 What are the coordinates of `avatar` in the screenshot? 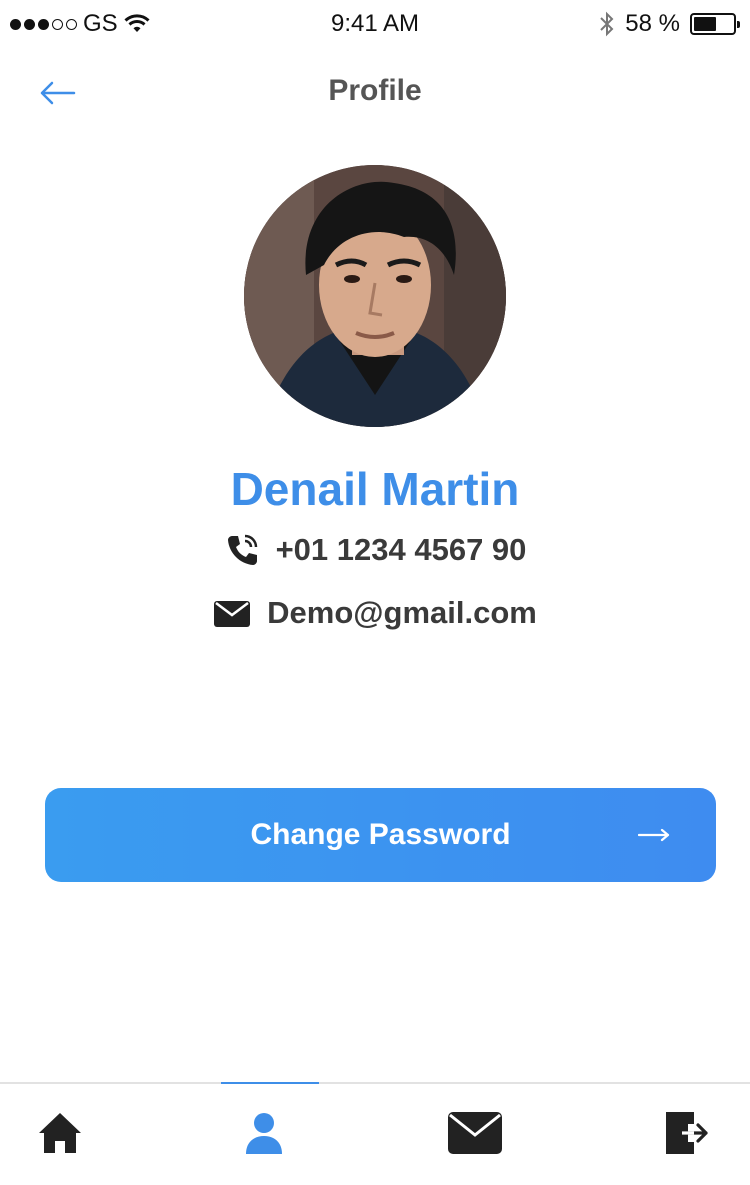 It's located at (375, 296).